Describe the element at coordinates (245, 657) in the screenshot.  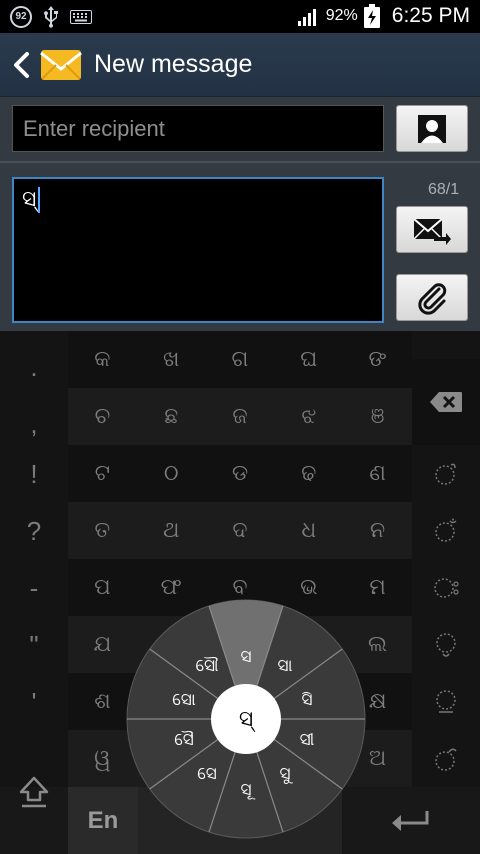
I see `radial-option: ସ` at that location.